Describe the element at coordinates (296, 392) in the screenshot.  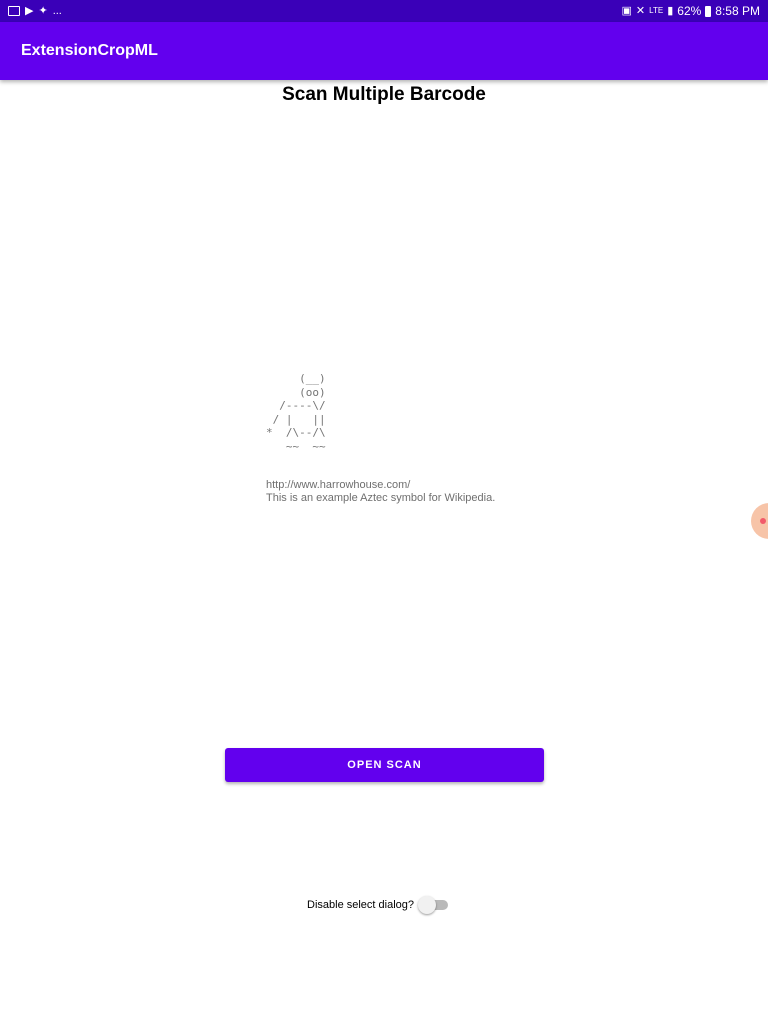
I see `ascii-art-line: (oo)` at that location.